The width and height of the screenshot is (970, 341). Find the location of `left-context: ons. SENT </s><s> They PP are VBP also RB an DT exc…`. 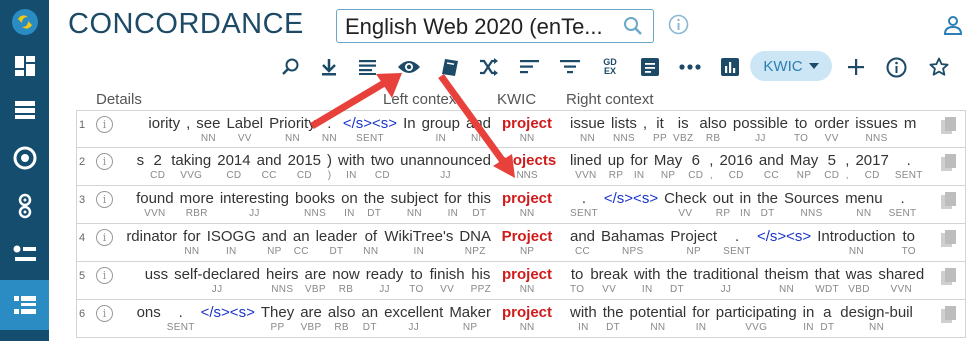

left-context: ons. SENT </s><s> They PP are VBP also RB an DT exc… is located at coordinates (306, 320).